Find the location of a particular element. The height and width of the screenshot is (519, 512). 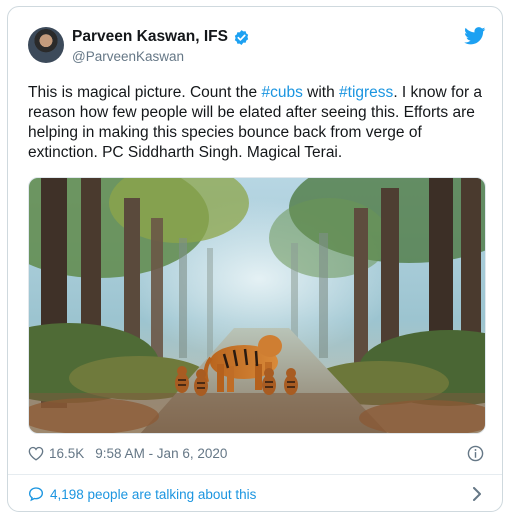

tweet-meta: 16.5K 9:58 AM - Jan 6, 2020 is located at coordinates (127, 453).